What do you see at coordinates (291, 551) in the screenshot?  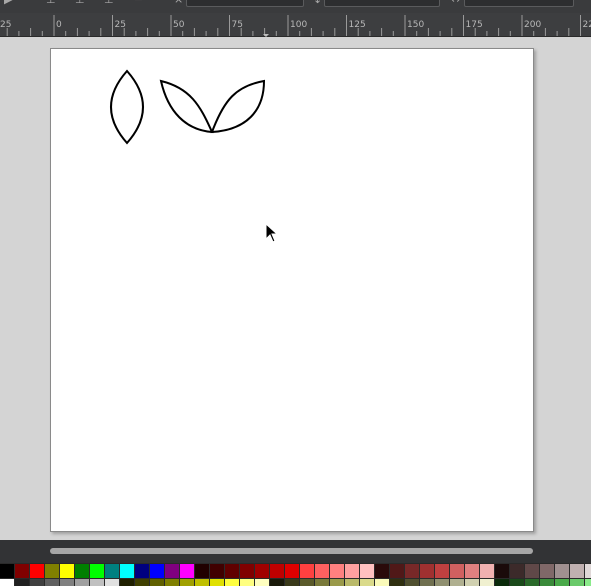 I see `horizontal-scrollbar-thumb` at bounding box center [291, 551].